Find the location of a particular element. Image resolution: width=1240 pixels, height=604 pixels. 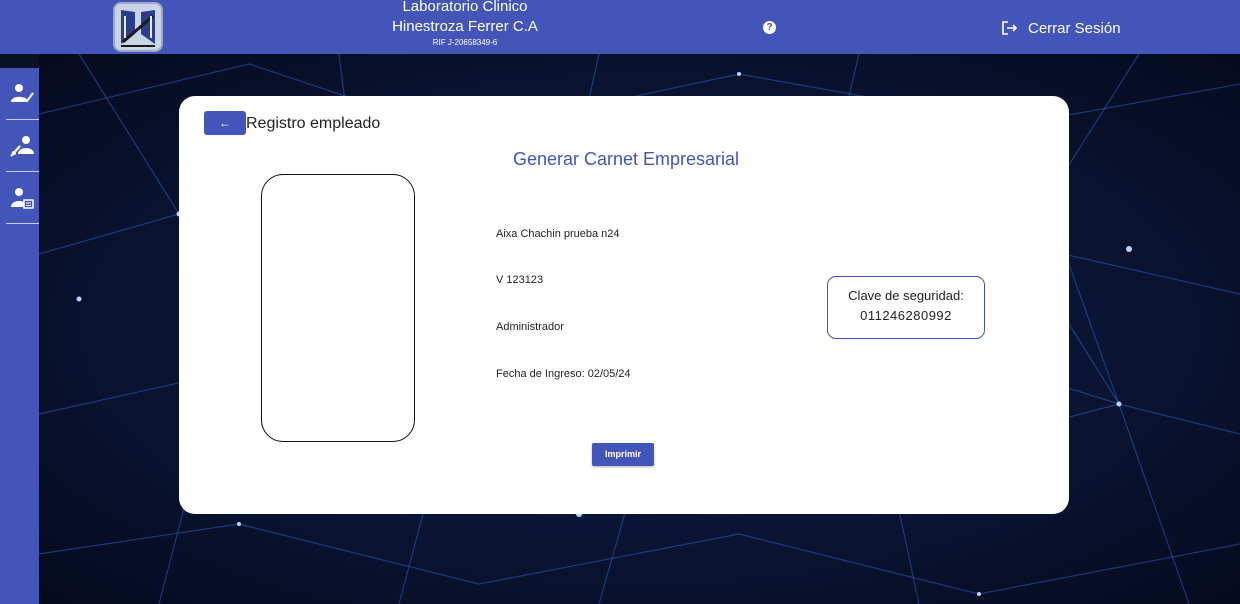

card-heading: Generar Carnet Empresarial is located at coordinates (626, 159).